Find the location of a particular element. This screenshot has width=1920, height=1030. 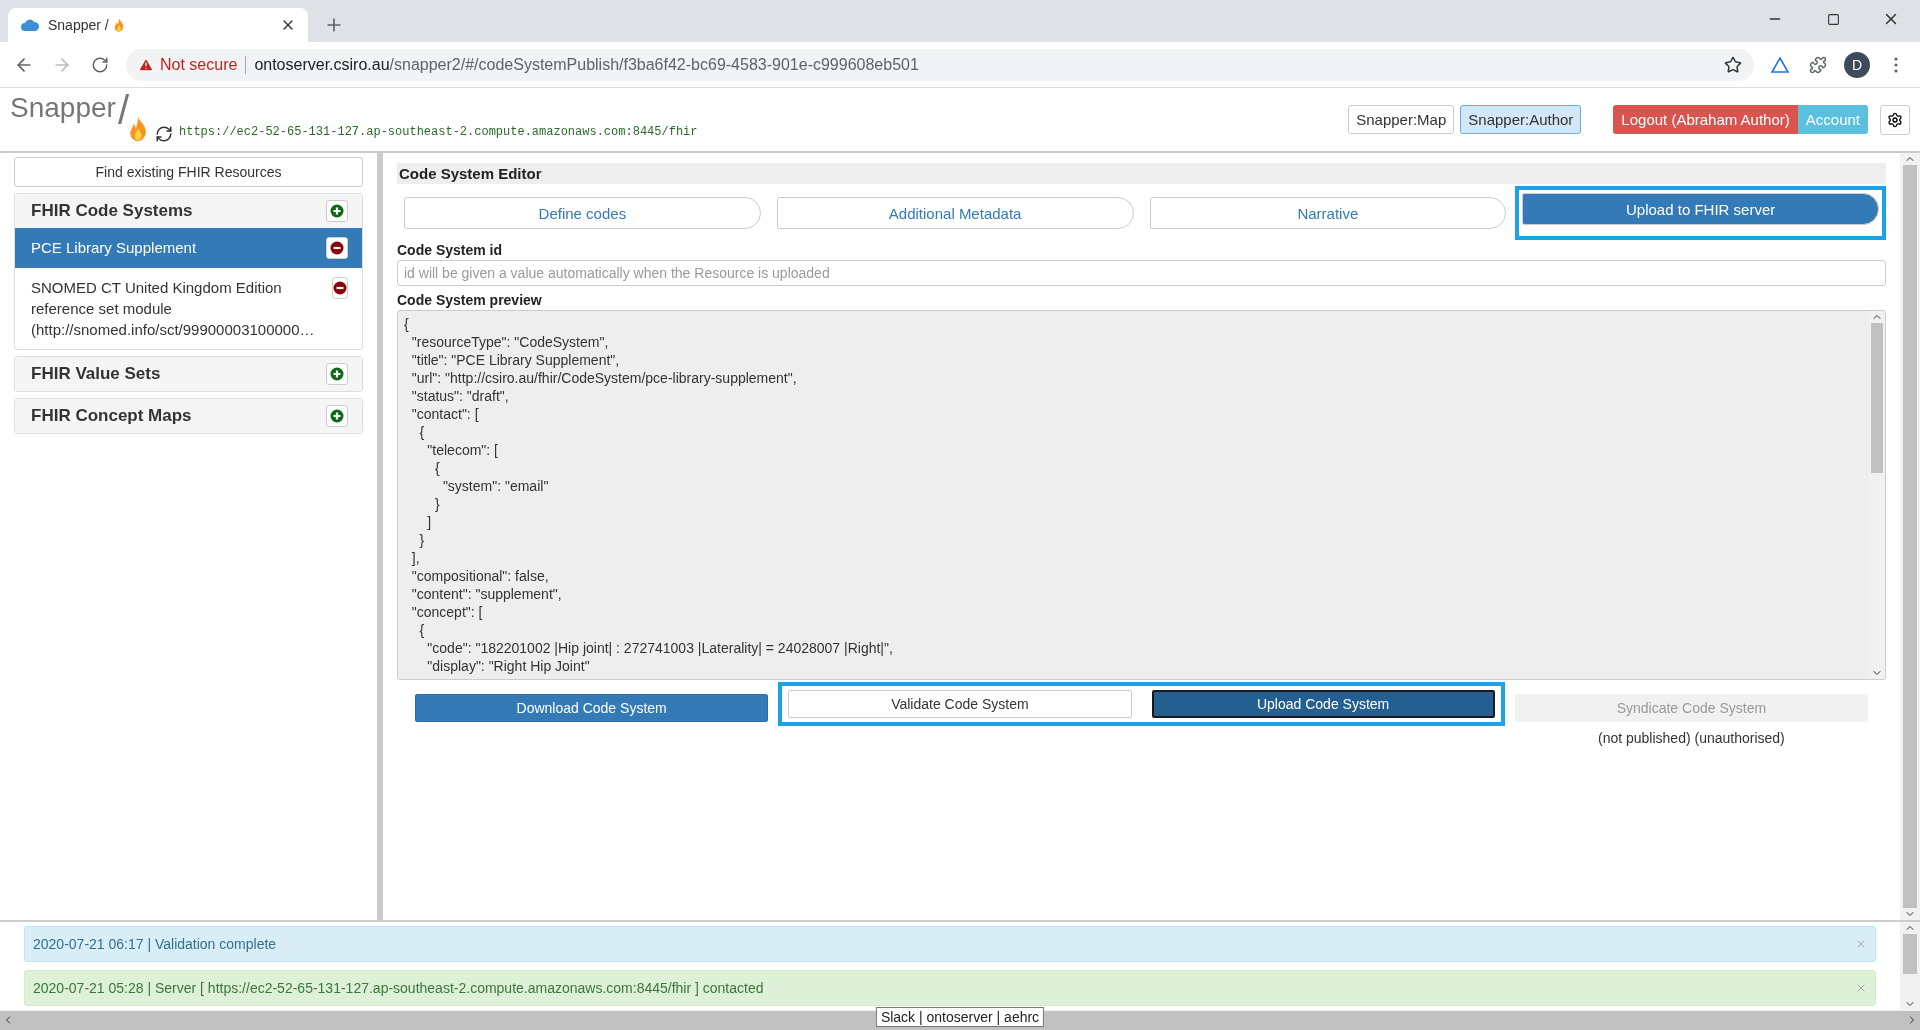

editor-tab: Narrative is located at coordinates (1328, 213).